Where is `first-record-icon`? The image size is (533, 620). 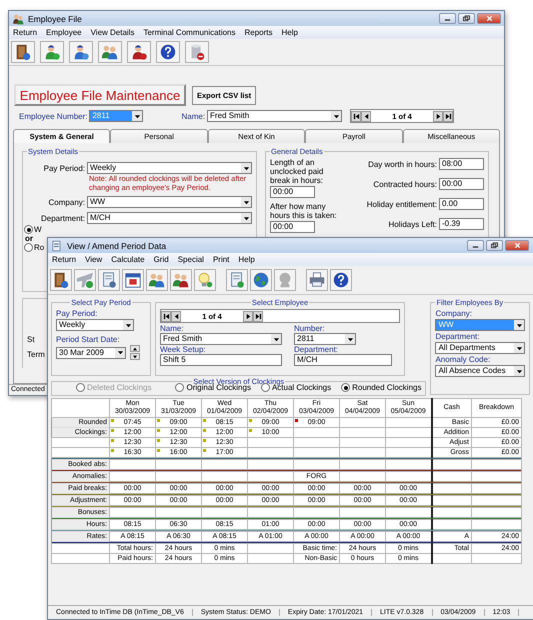
first-record-icon is located at coordinates (166, 316).